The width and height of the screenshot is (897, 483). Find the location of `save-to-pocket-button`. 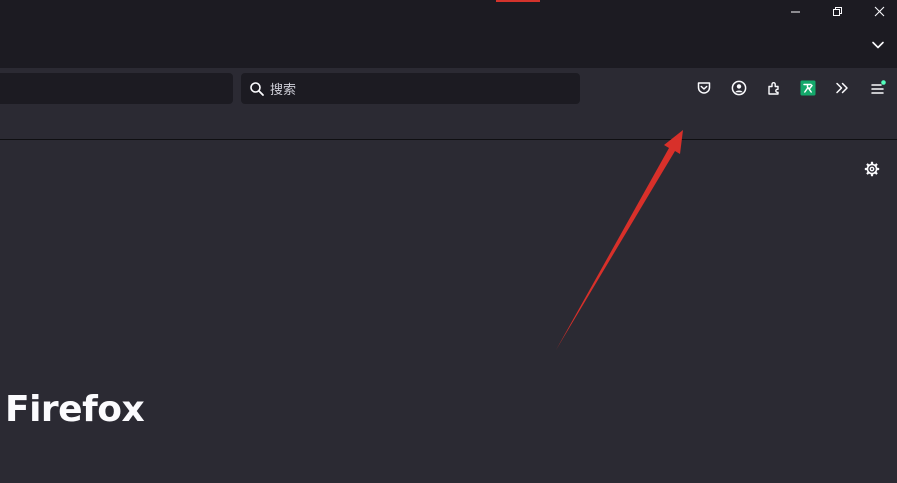

save-to-pocket-button is located at coordinates (704, 88).